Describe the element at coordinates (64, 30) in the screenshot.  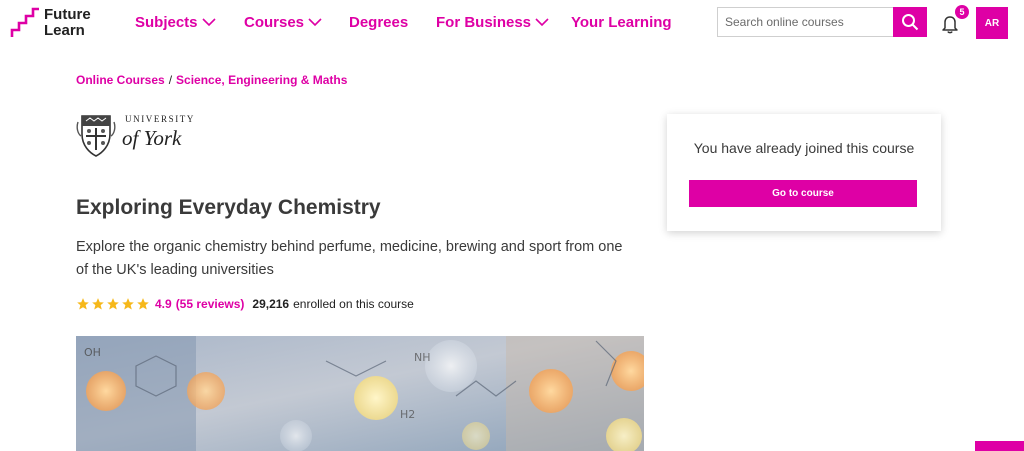
I see `logo-line-2: Learn` at that location.